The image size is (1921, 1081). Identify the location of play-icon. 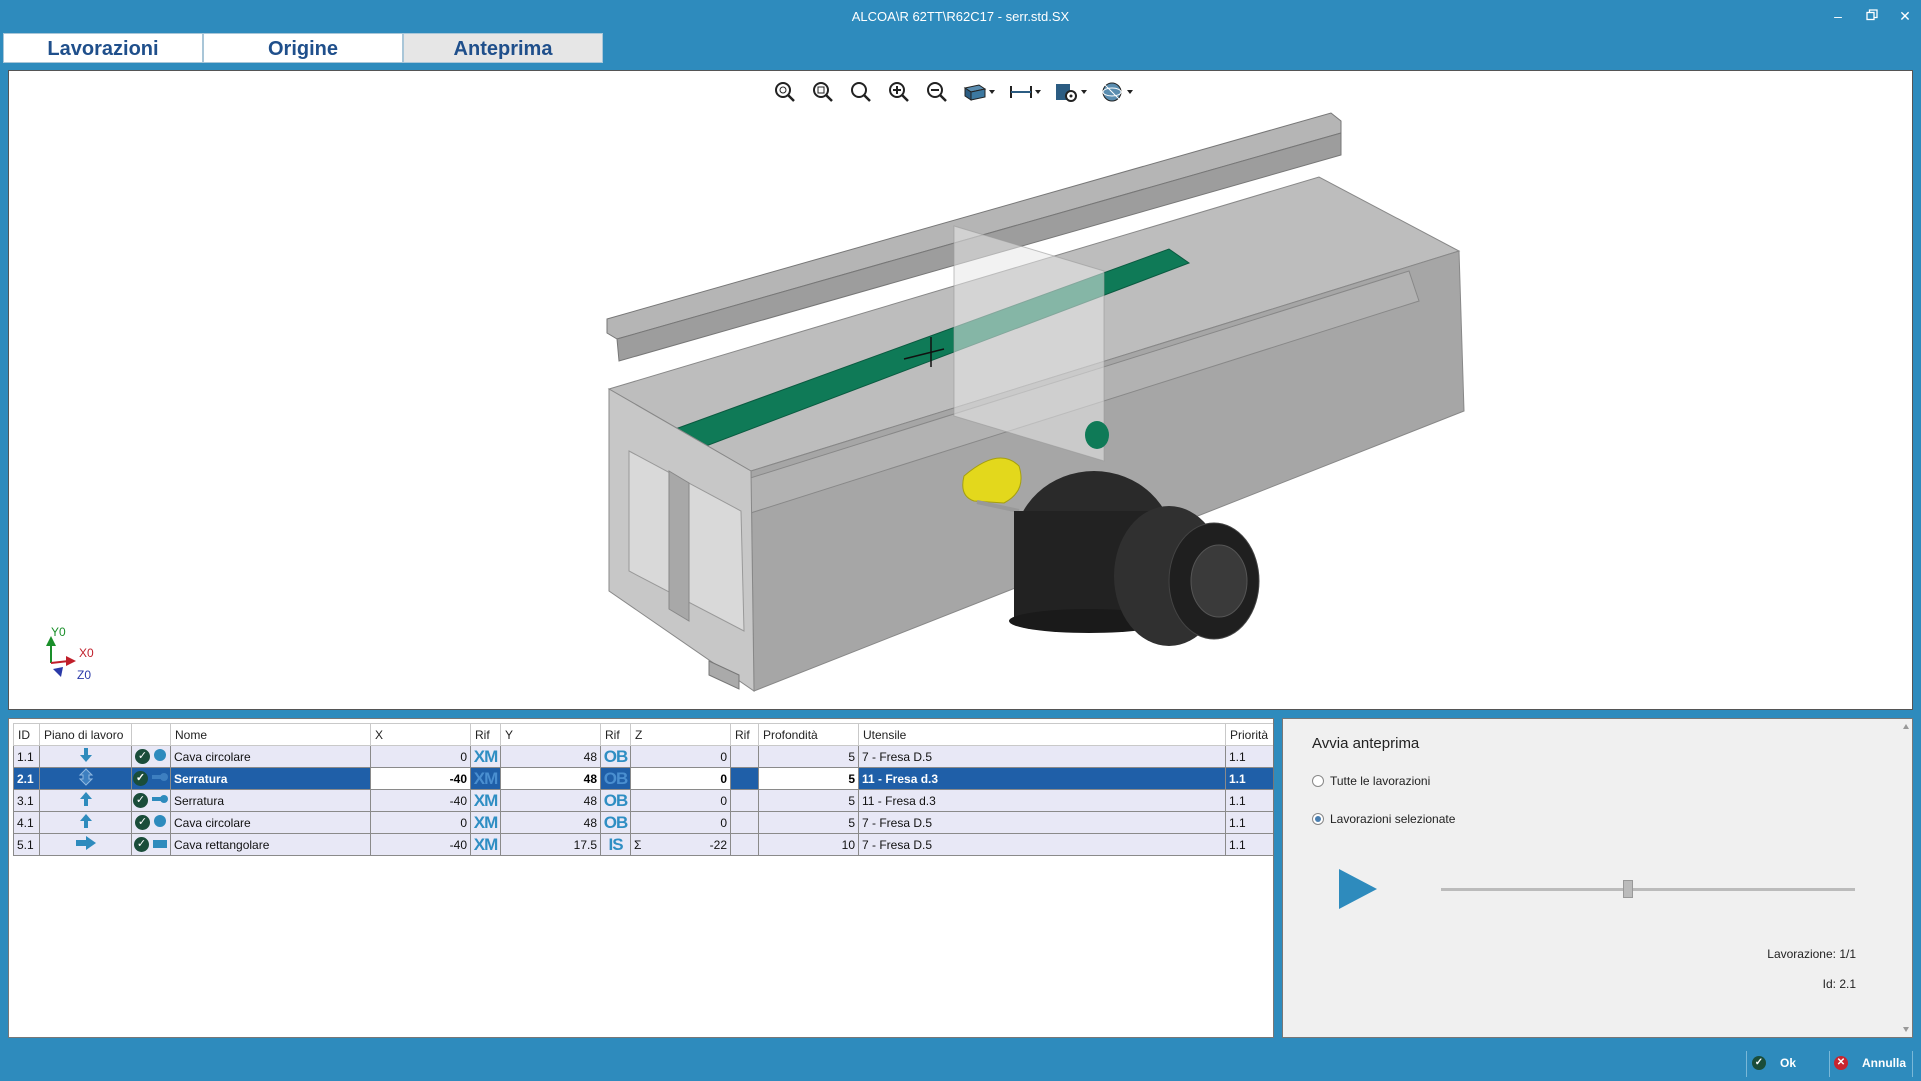
(1358, 889).